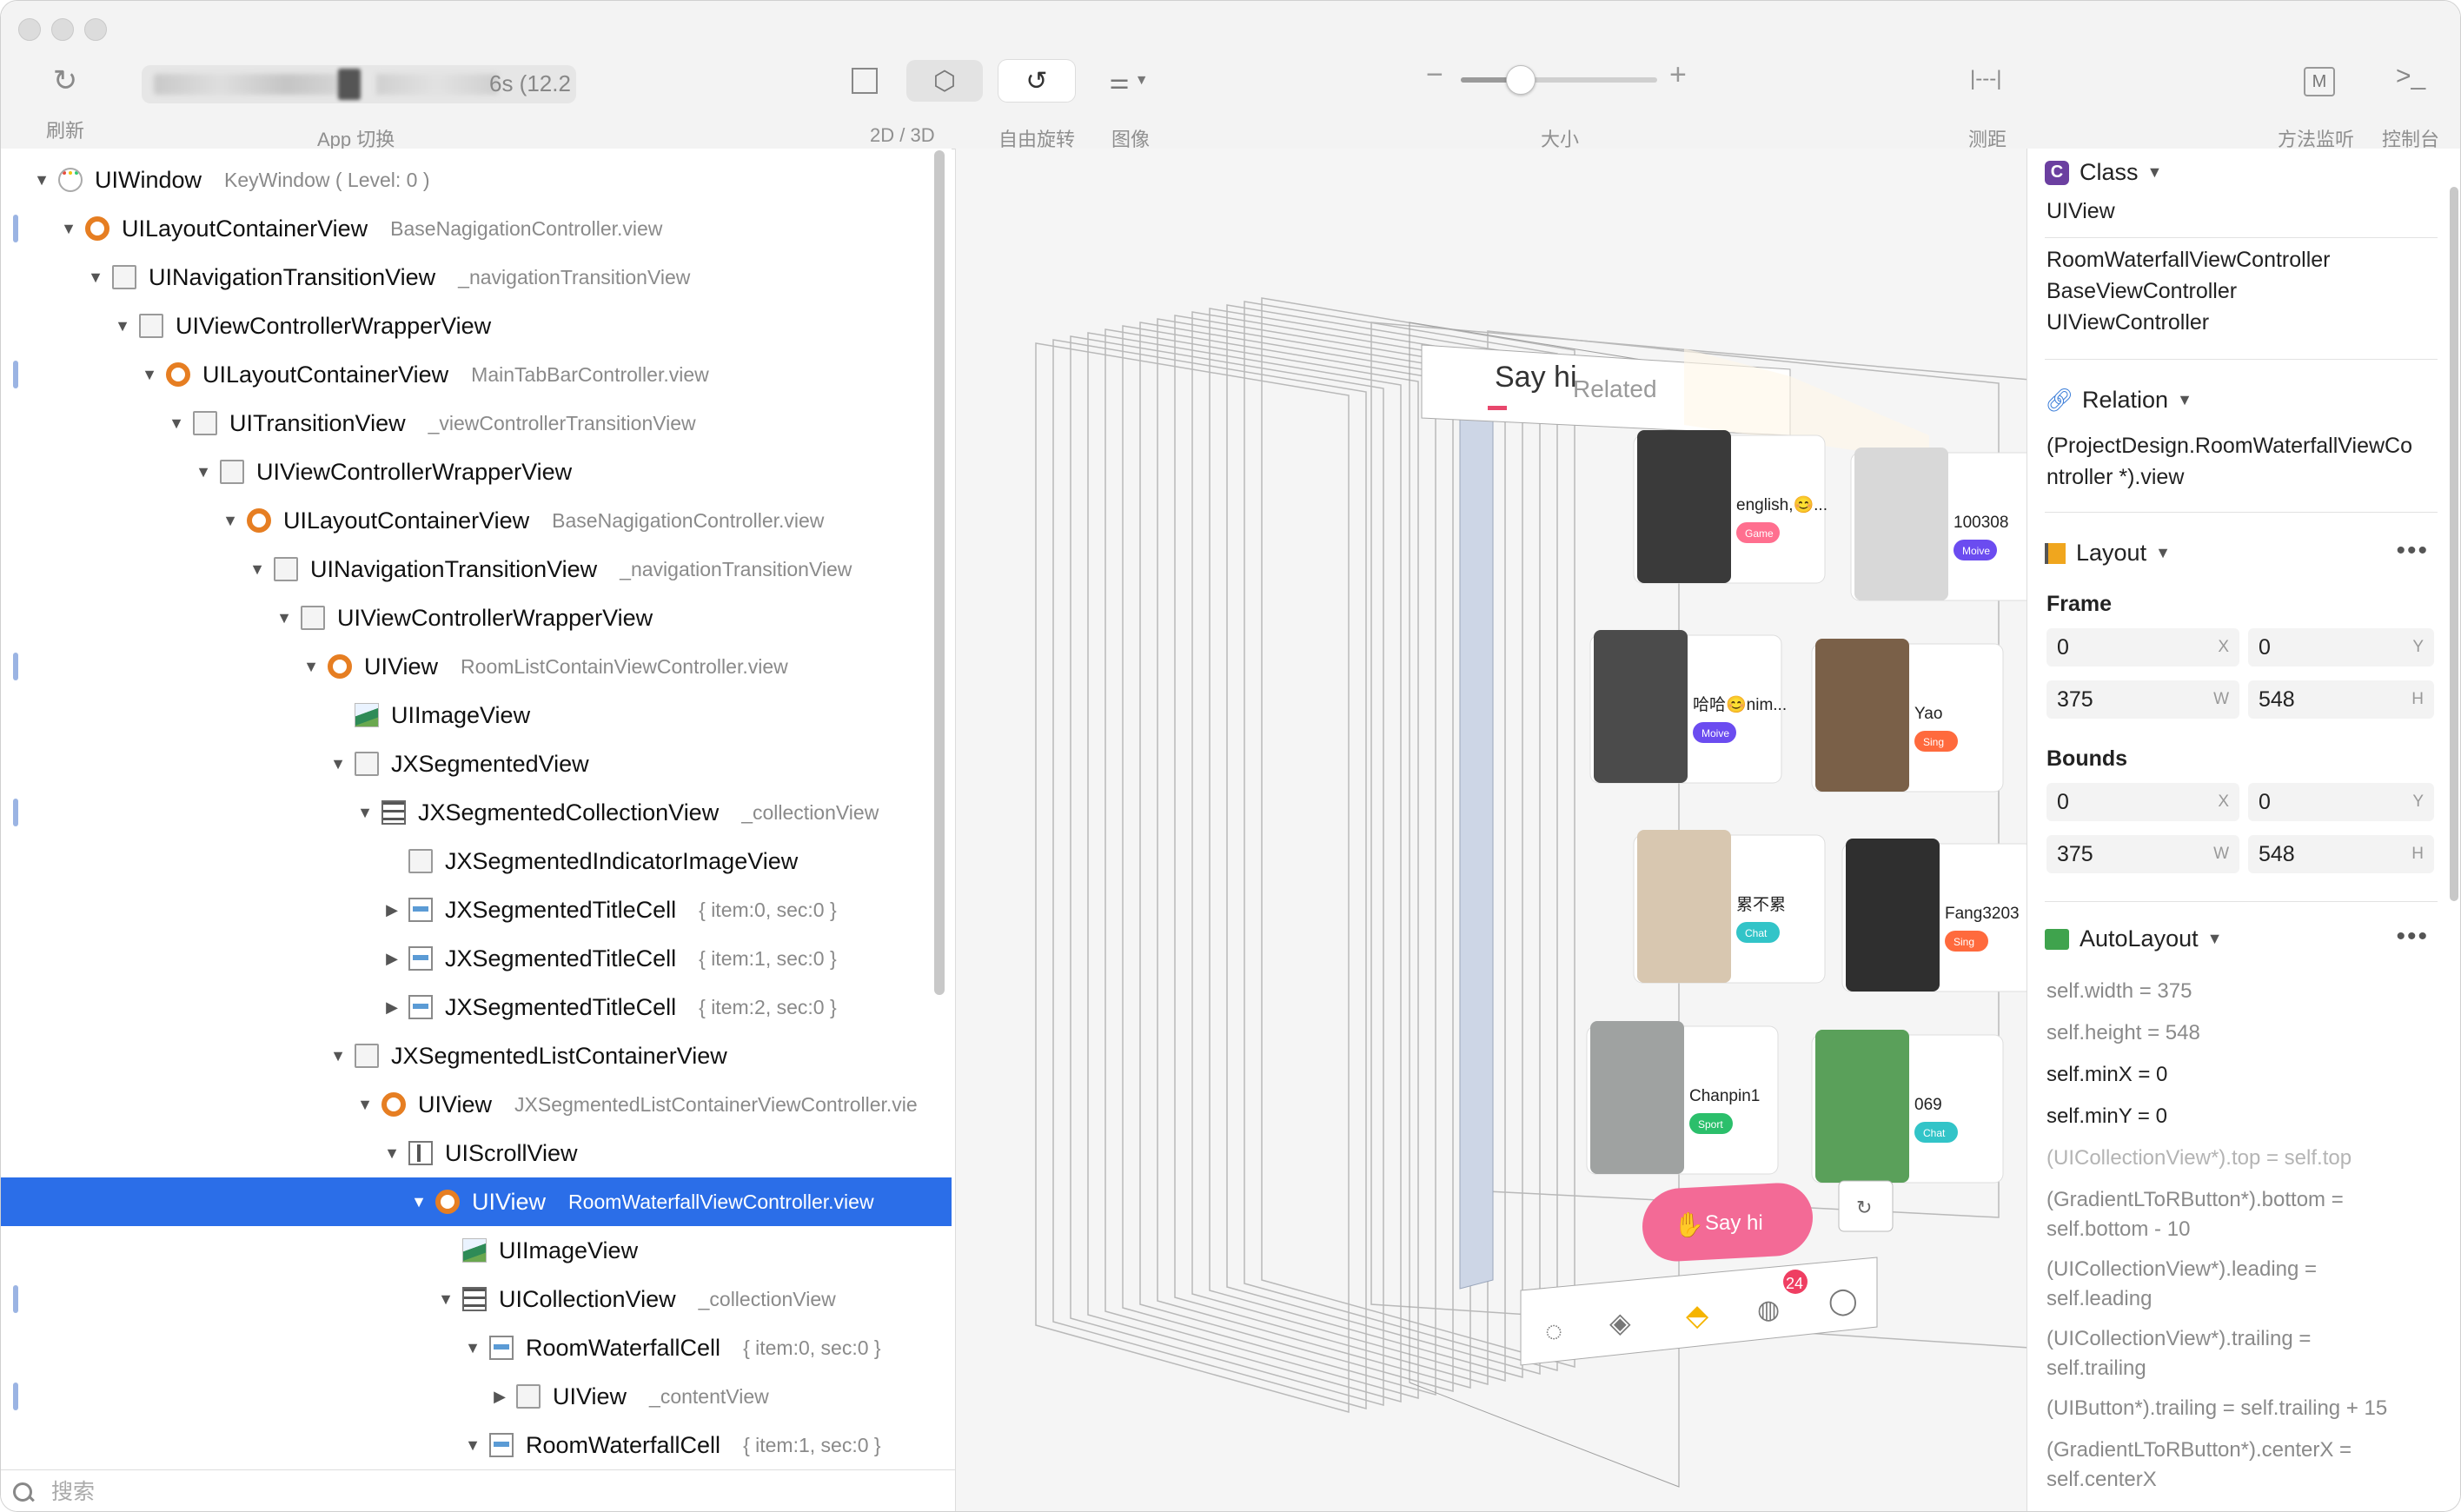 The height and width of the screenshot is (1512, 2461). Describe the element at coordinates (1934, 915) in the screenshot. I see `room-card: Fang3203 Sing` at that location.